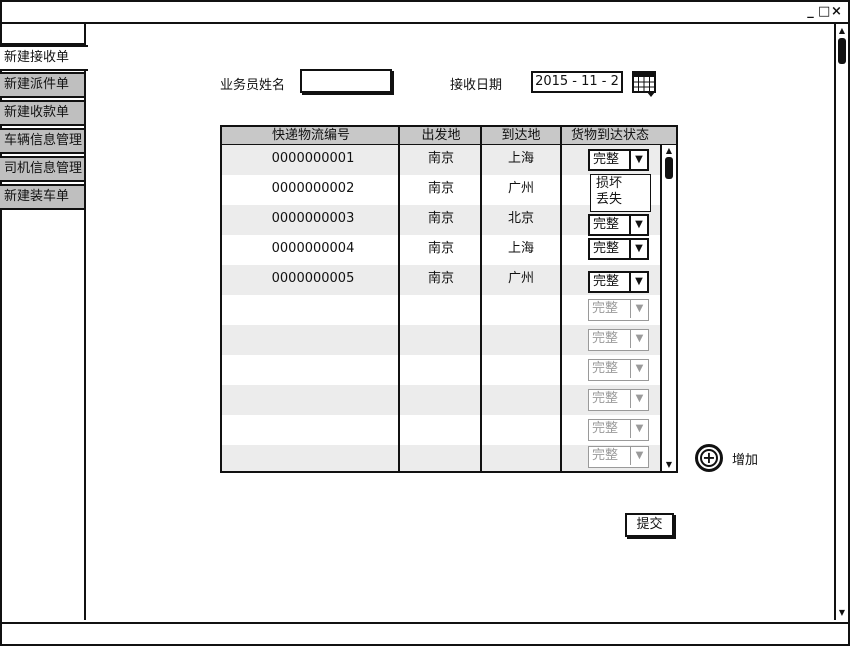  I want to click on close-icon: ×, so click(836, 12).